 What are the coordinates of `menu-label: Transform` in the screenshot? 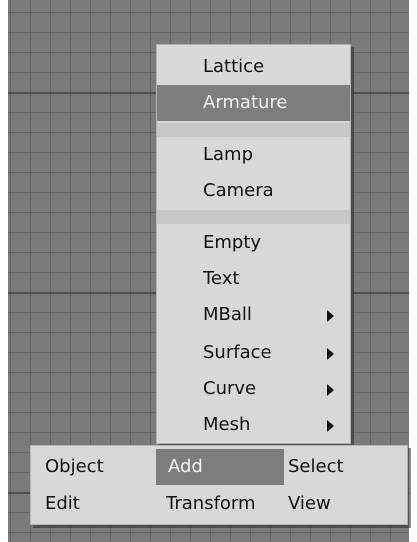 It's located at (211, 503).